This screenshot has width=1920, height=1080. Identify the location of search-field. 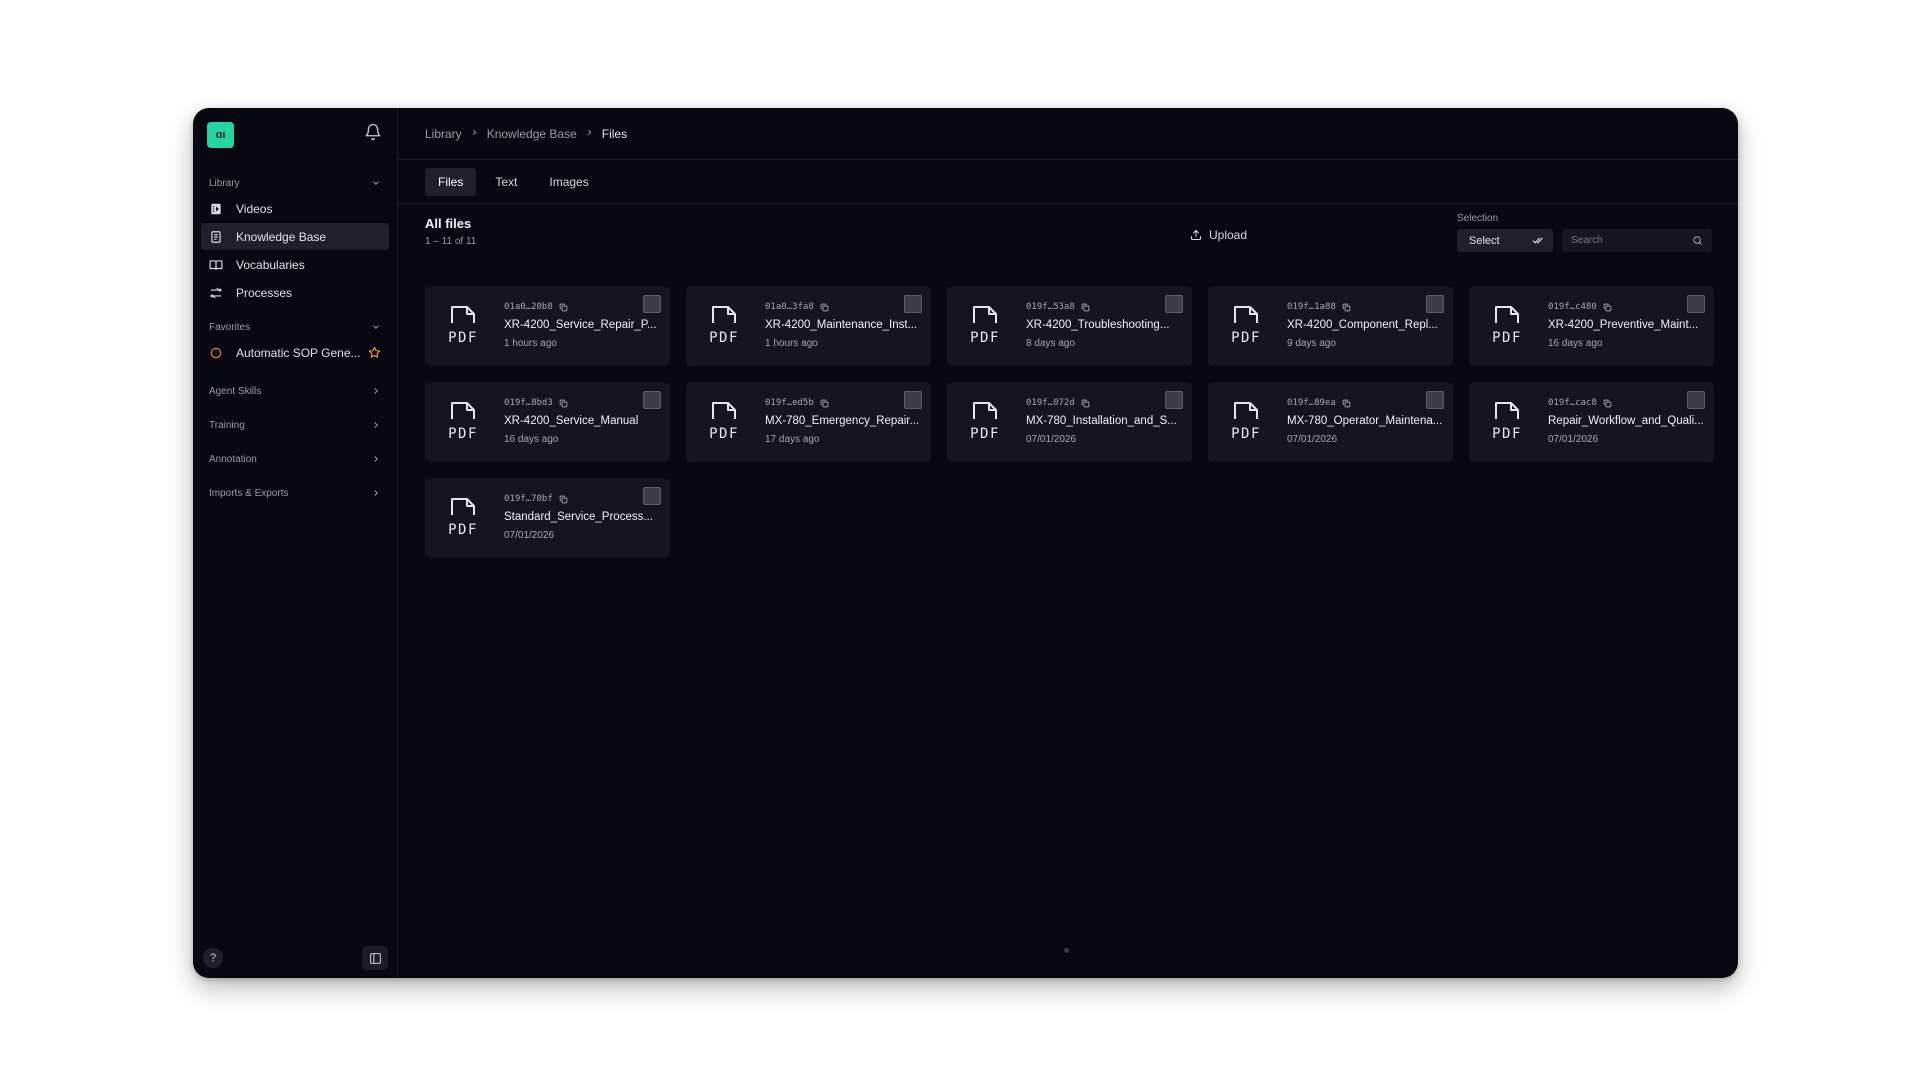
(1637, 240).